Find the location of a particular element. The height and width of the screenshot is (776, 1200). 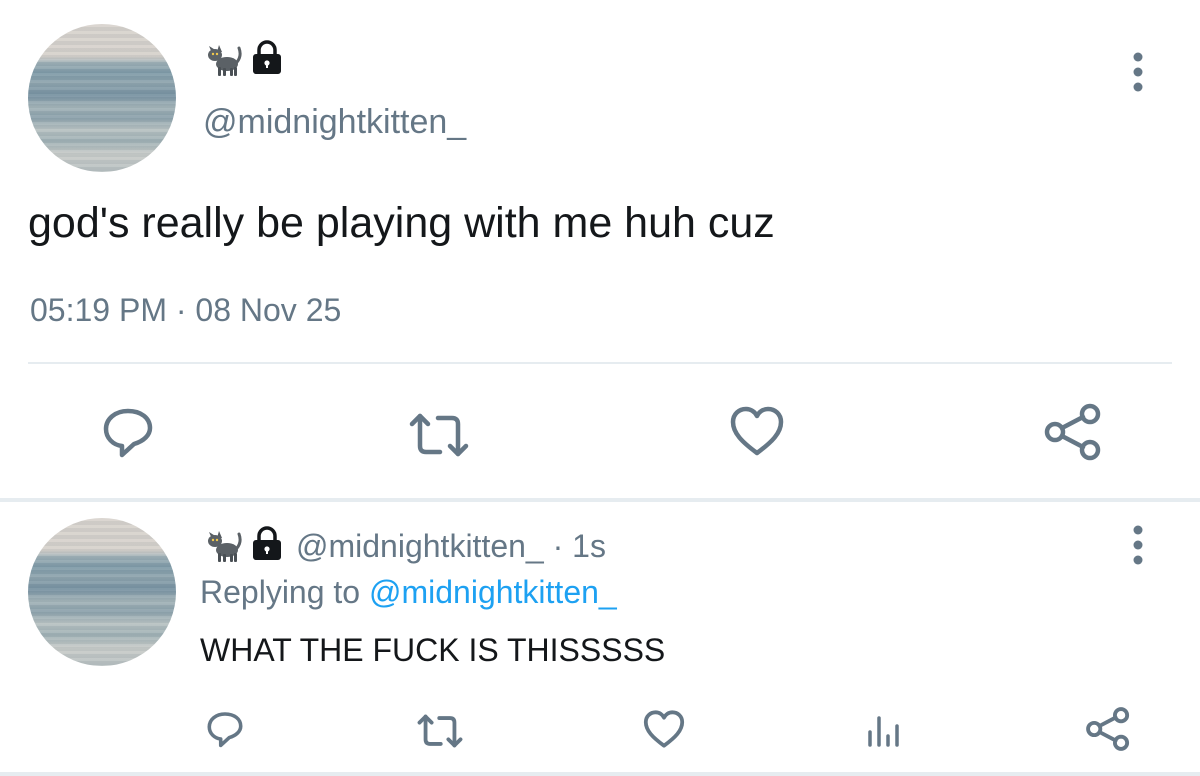

section-separator is located at coordinates (600, 500).